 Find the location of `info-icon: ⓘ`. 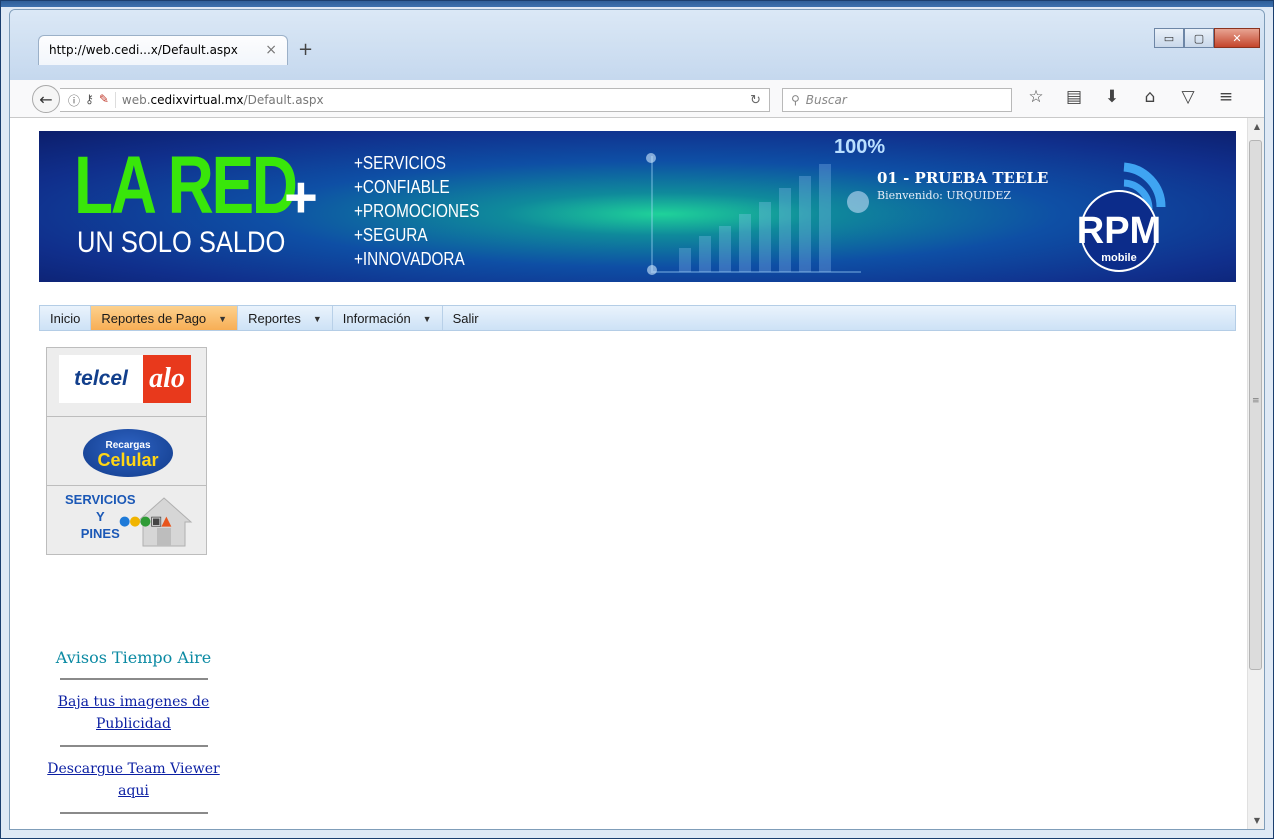

info-icon: ⓘ is located at coordinates (74, 100).